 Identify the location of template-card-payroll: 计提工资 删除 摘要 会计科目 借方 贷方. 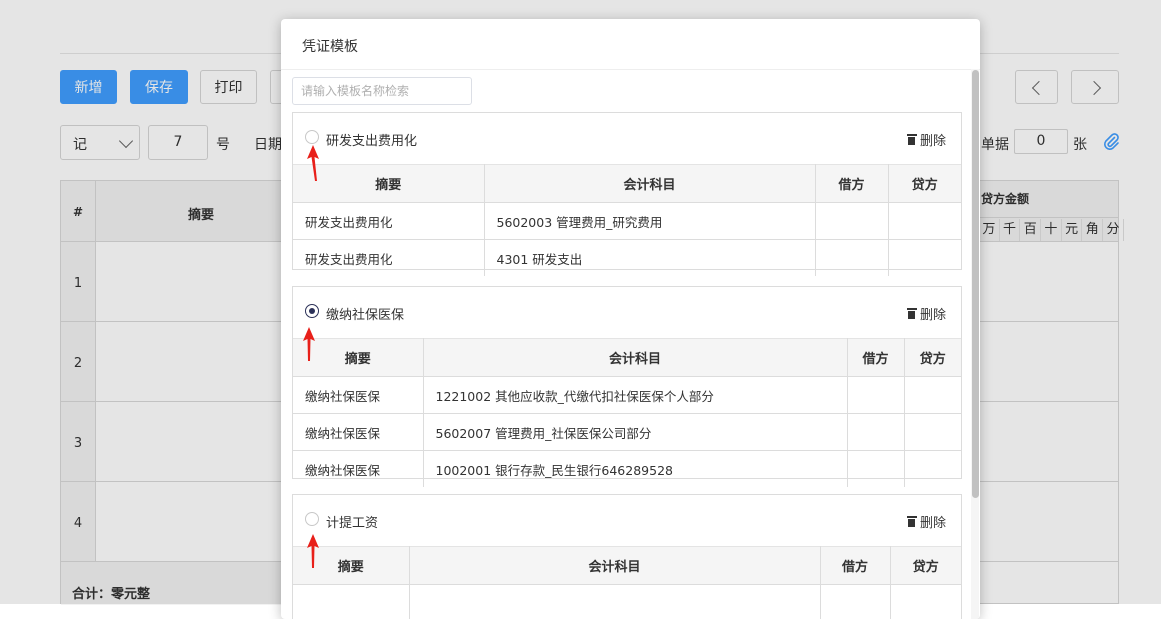
(627, 556).